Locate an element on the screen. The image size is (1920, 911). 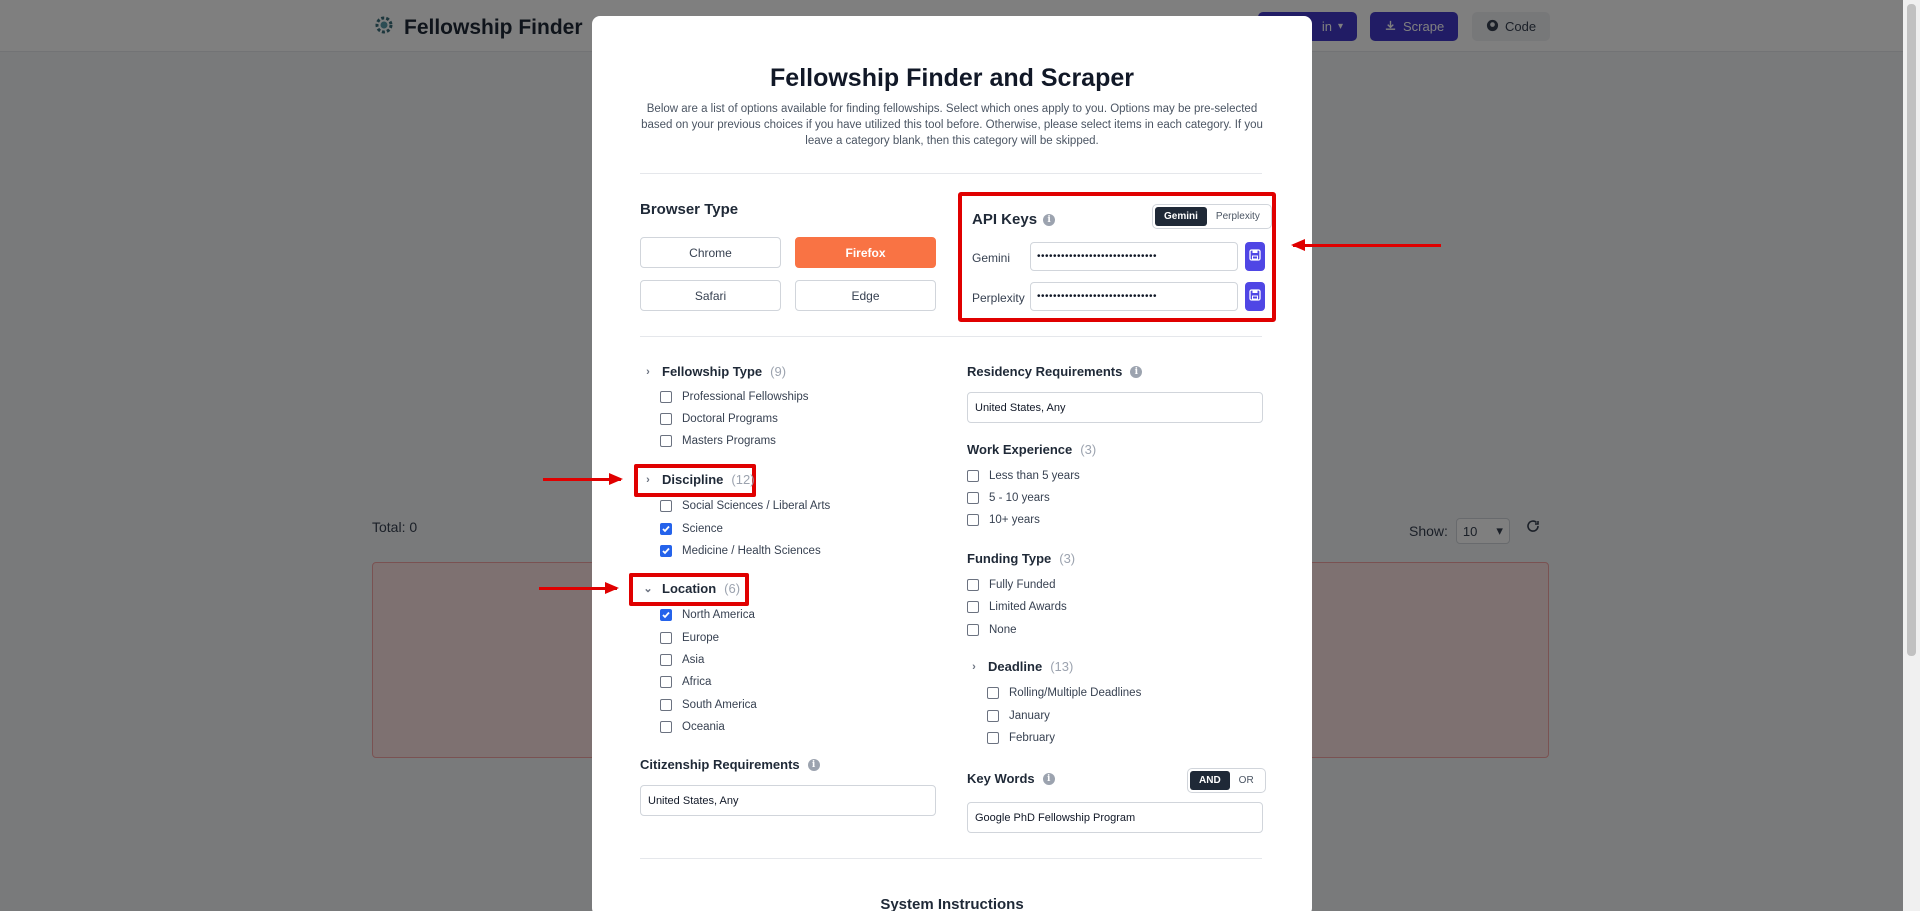
checkbox-label: 5 - 10 years is located at coordinates (1019, 498).